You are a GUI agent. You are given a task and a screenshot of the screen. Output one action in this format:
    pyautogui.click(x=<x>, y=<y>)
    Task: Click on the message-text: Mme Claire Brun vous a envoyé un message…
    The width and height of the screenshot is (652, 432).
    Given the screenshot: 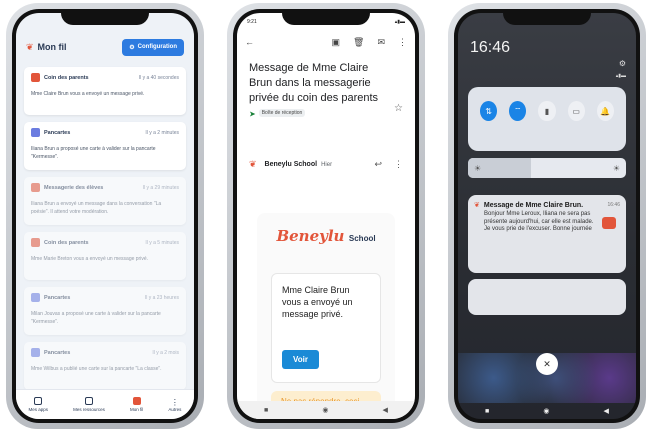 What is the action you would take?
    pyautogui.click(x=317, y=302)
    